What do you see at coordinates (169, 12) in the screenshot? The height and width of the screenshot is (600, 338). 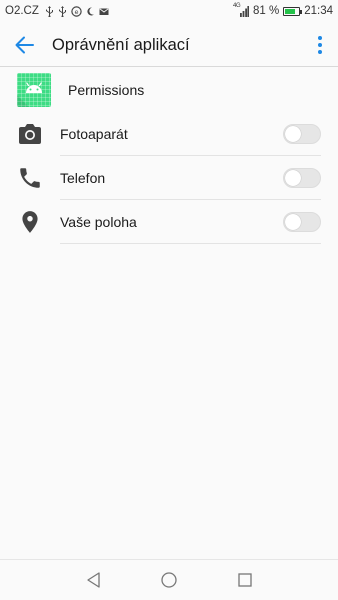 I see `status-bar: O2.CZ e 4G 81 % 21:34` at bounding box center [169, 12].